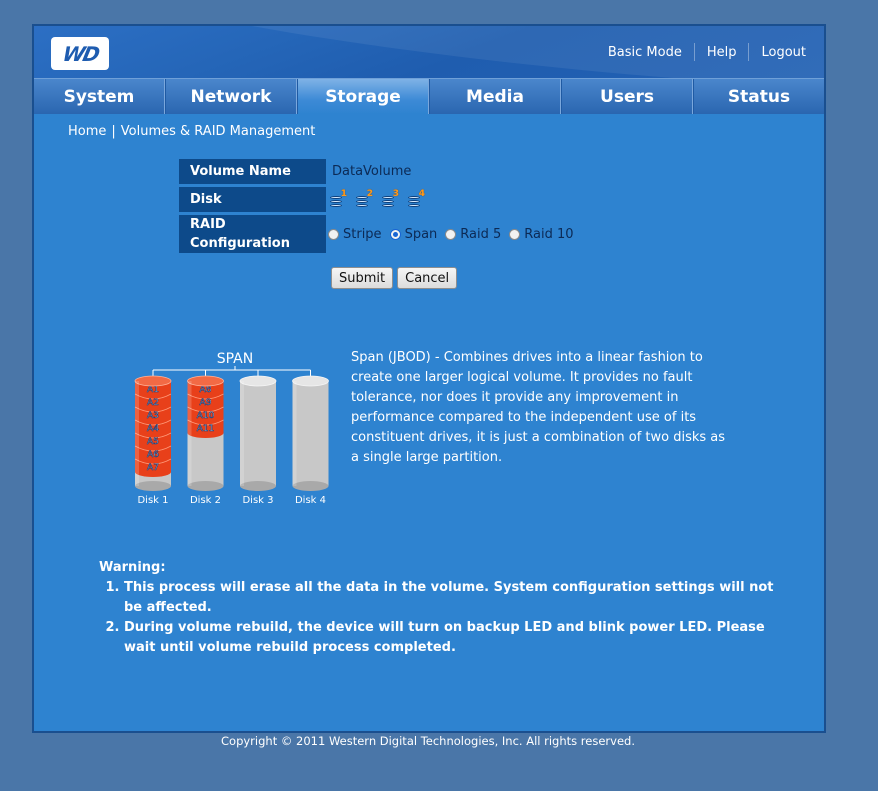 The width and height of the screenshot is (878, 791). Describe the element at coordinates (208, 224) in the screenshot. I see `raid-label-line1: RAID` at that location.